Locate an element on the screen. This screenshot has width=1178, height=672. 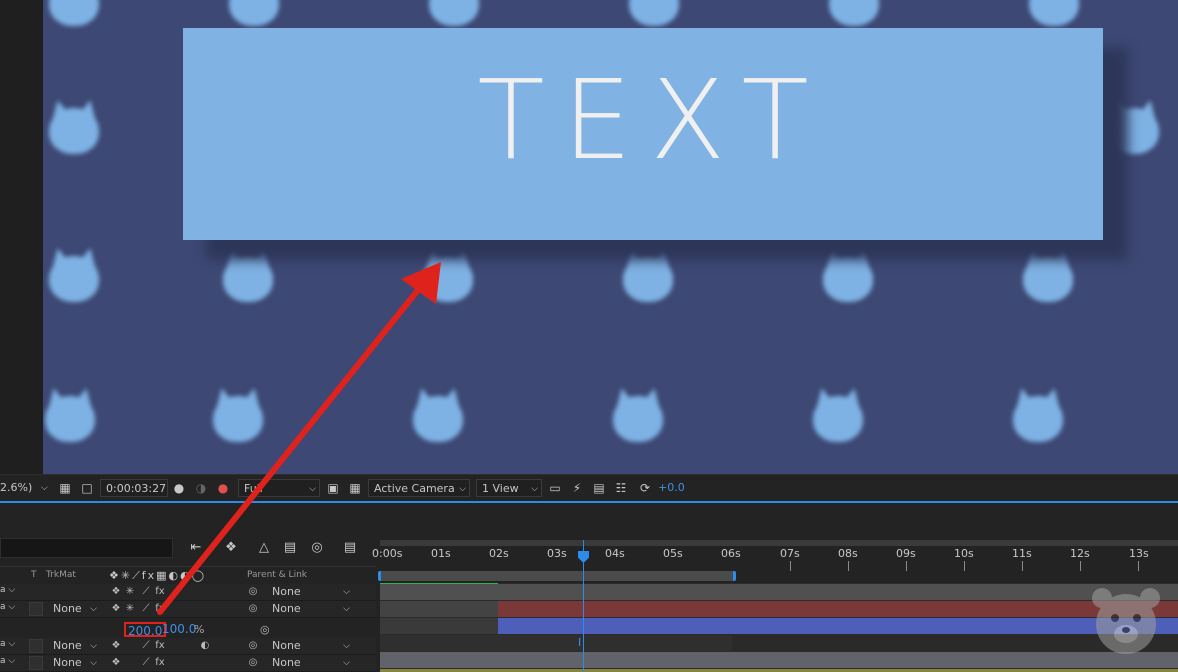
snapshot-icon: ● is located at coordinates (179, 488).